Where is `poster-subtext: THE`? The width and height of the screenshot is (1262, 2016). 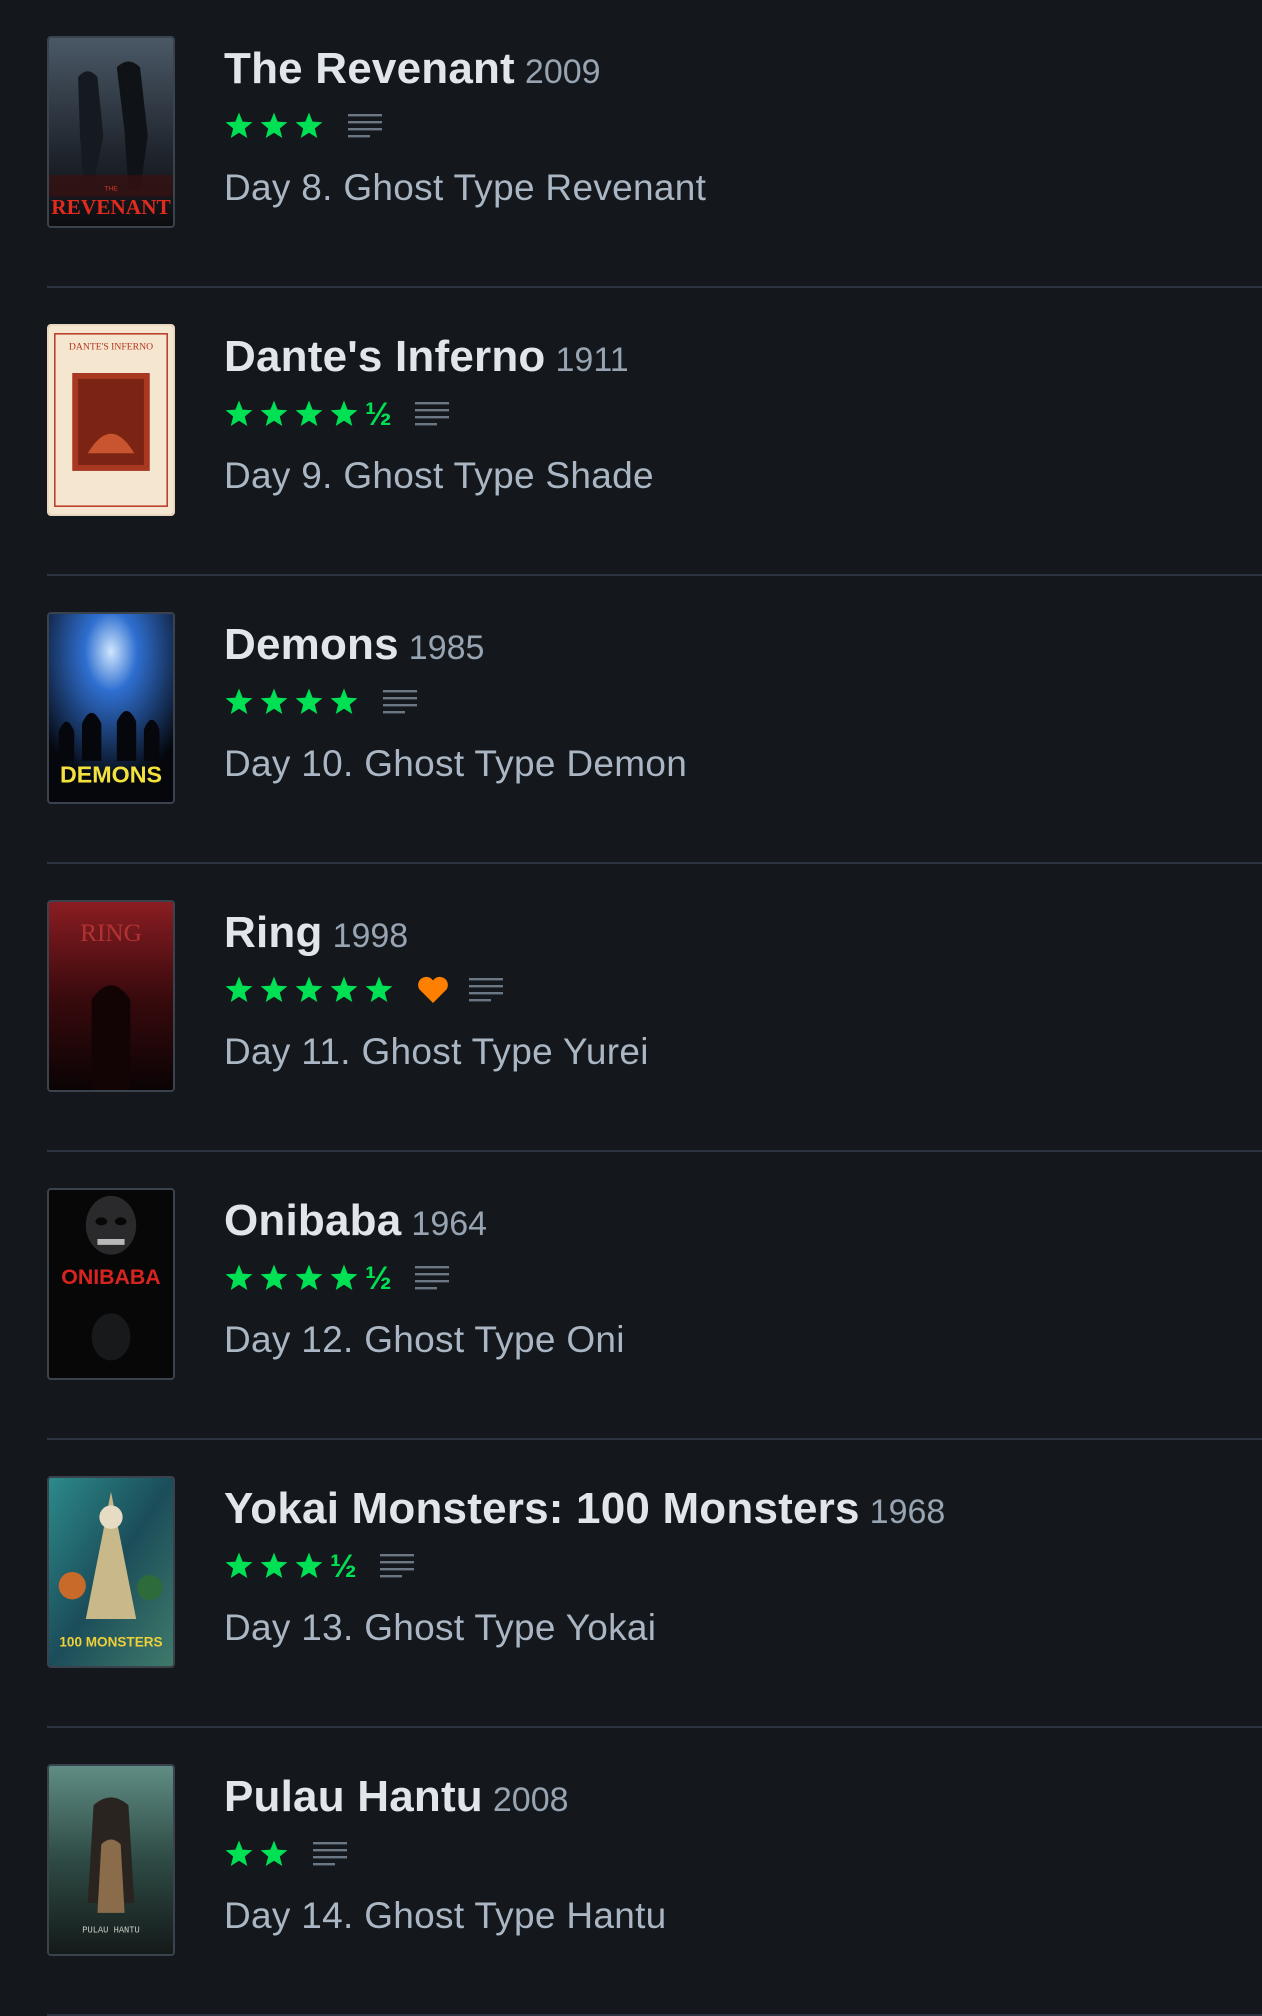 poster-subtext: THE is located at coordinates (111, 189).